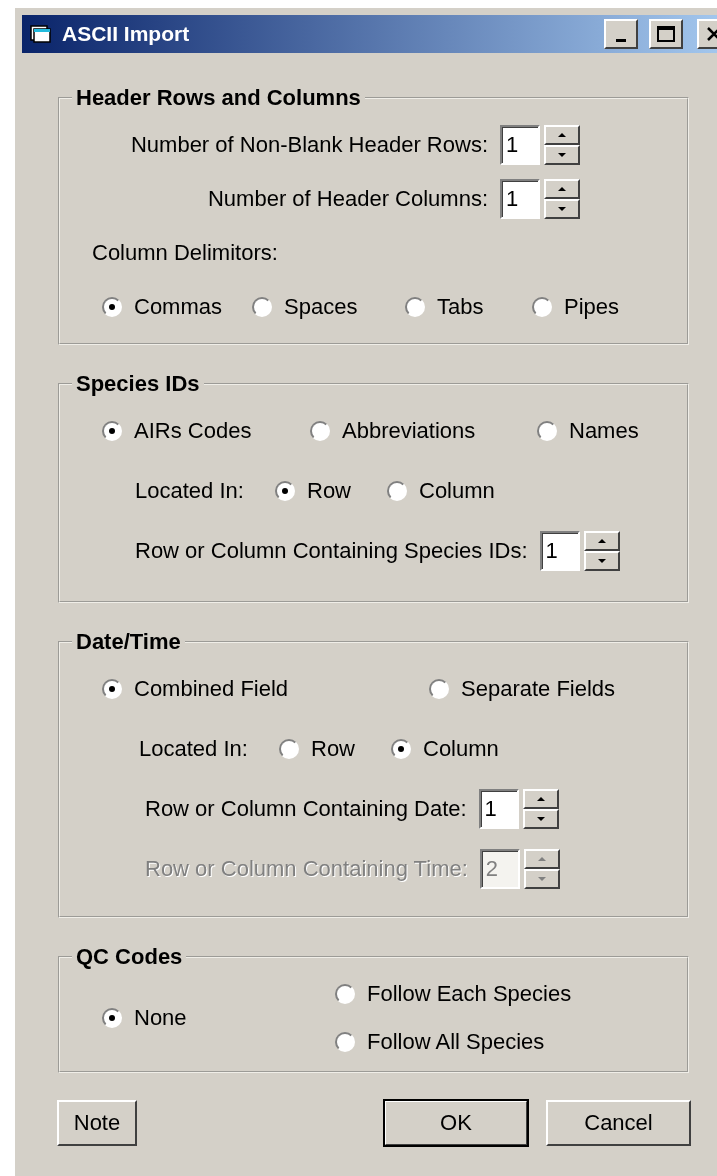  I want to click on minimize-button, so click(621, 34).